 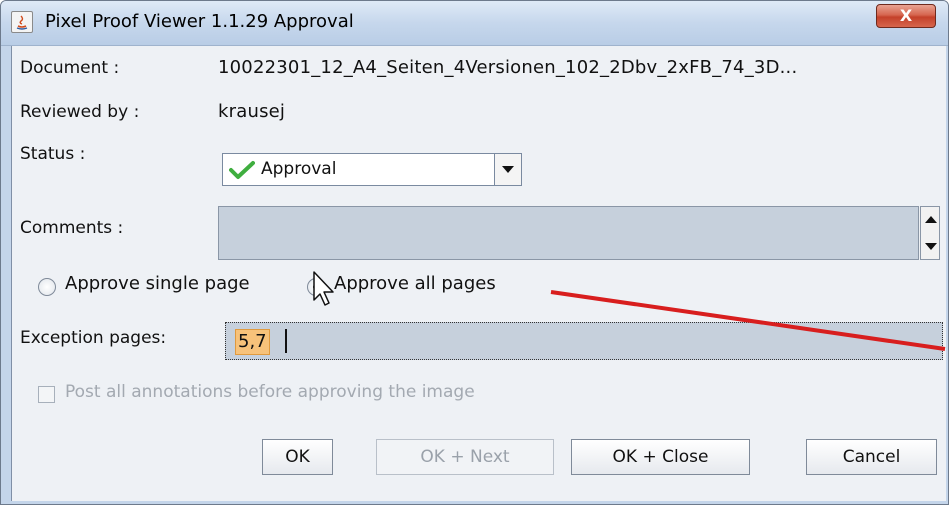 What do you see at coordinates (415, 283) in the screenshot?
I see `approve-all-label: Approve all pages` at bounding box center [415, 283].